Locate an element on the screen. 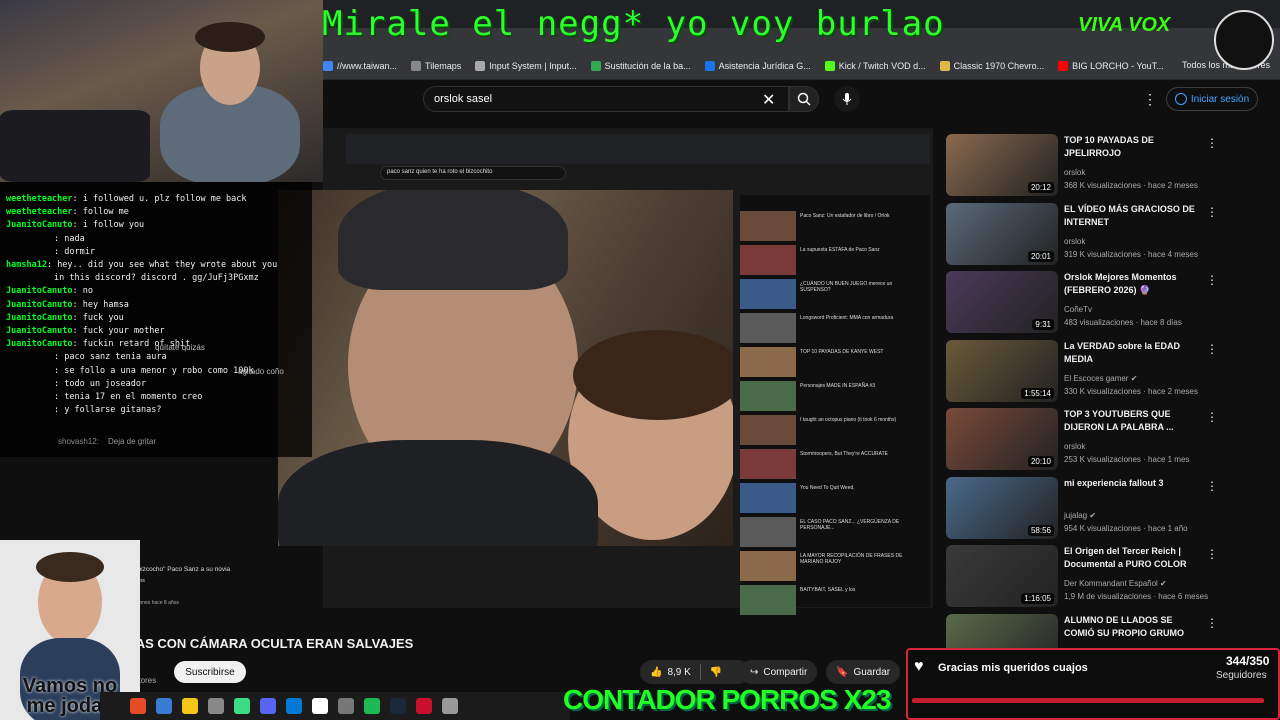  recommendation-title: mi experiencia fallout 3 is located at coordinates (1134, 483).